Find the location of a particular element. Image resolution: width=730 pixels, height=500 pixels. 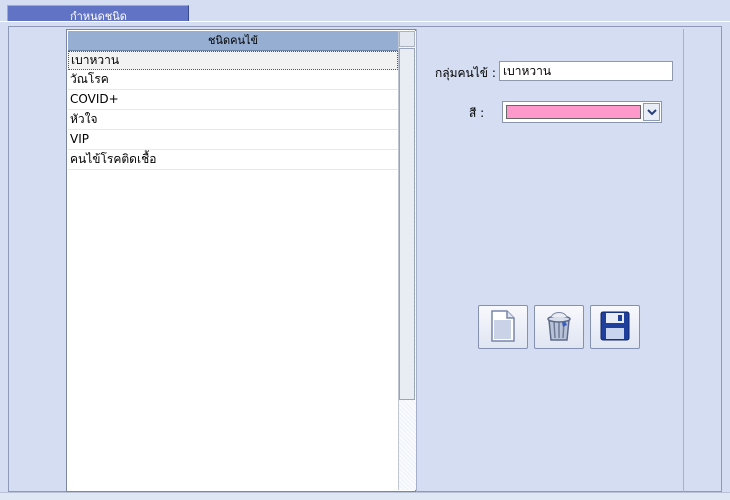

list-item: VIP is located at coordinates (233, 140).